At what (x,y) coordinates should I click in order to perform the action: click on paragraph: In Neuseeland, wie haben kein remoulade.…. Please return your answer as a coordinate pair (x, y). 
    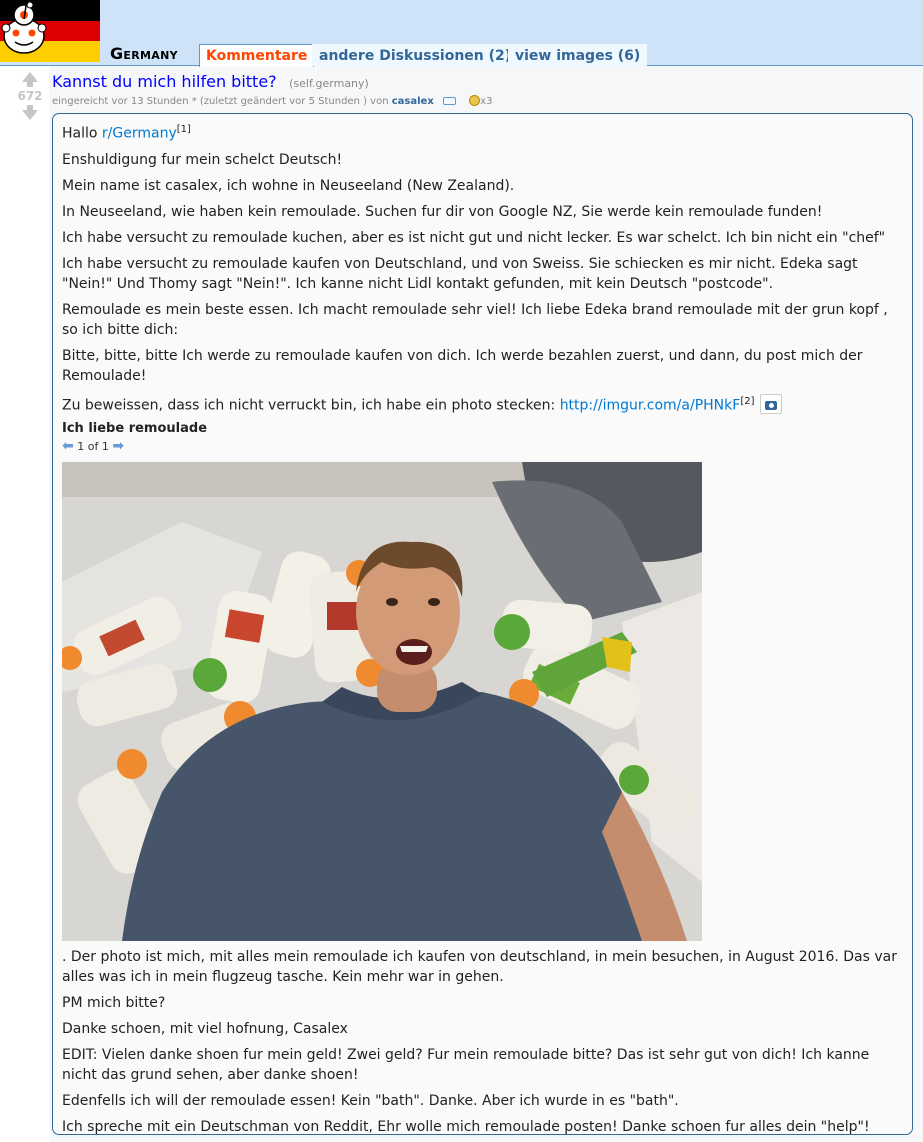
    Looking at the image, I should click on (442, 211).